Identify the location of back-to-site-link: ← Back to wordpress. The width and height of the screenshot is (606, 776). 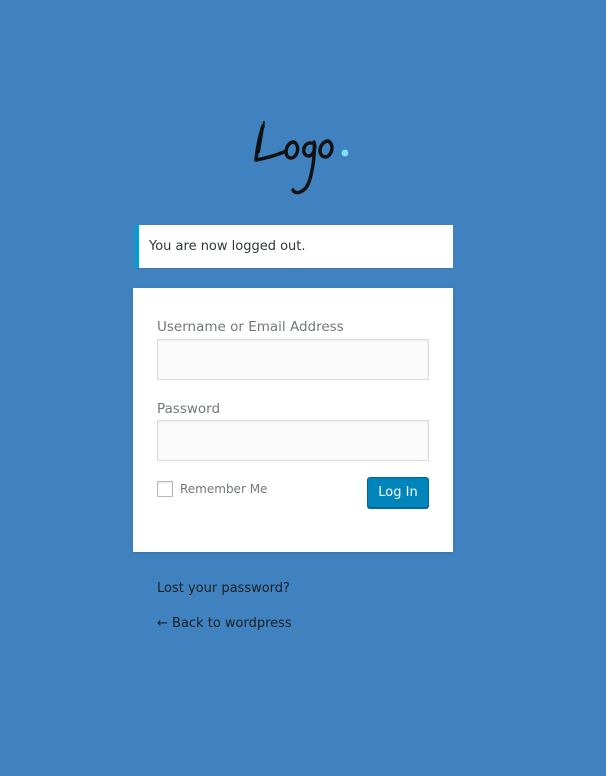
(224, 623).